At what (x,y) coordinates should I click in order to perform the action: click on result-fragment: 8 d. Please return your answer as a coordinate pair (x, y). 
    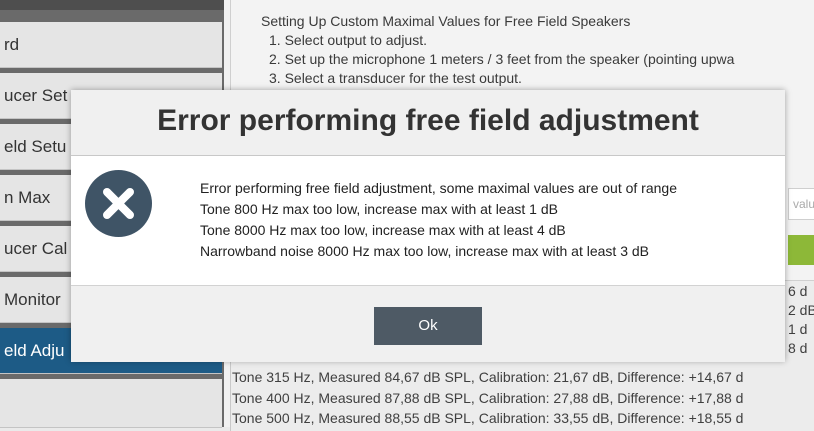
    Looking at the image, I should click on (798, 348).